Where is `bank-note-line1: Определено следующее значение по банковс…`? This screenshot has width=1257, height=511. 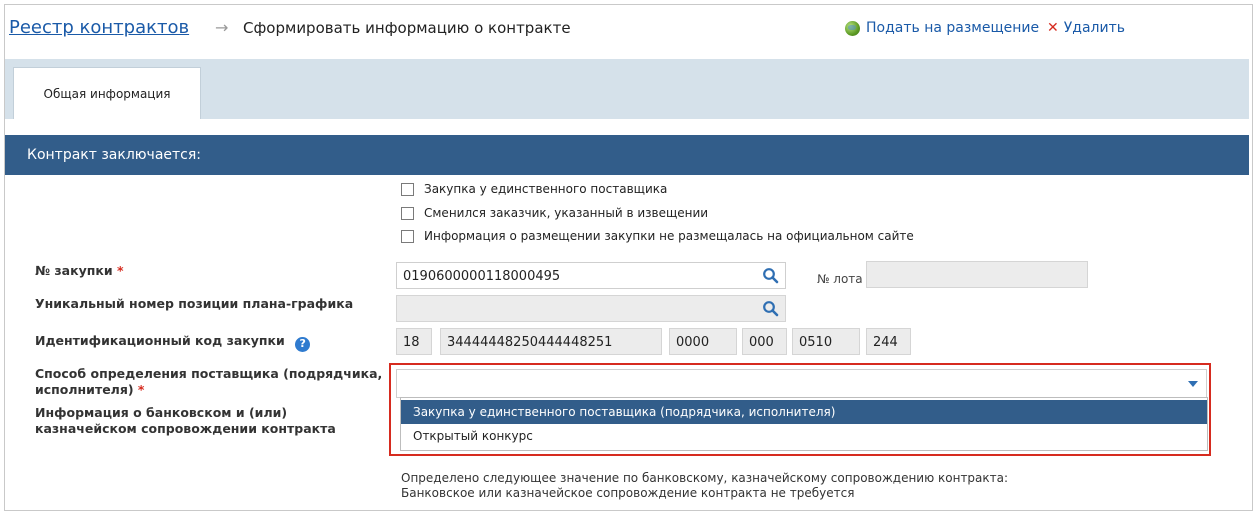
bank-note-line1: Определено следующее значение по банковс… is located at coordinates (705, 478).